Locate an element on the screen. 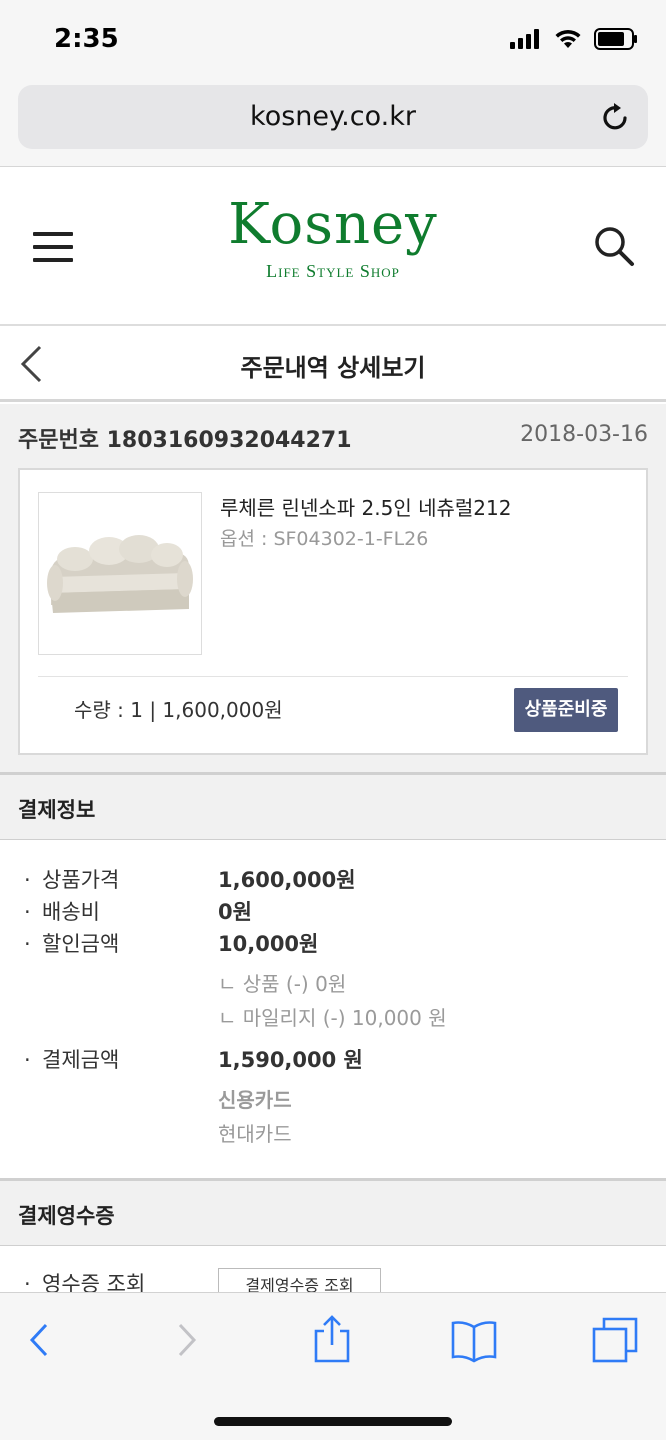 This screenshot has width=666, height=1440. product-name: 루체른 린넨소파 2.5인 네츄럴212 is located at coordinates (365, 506).